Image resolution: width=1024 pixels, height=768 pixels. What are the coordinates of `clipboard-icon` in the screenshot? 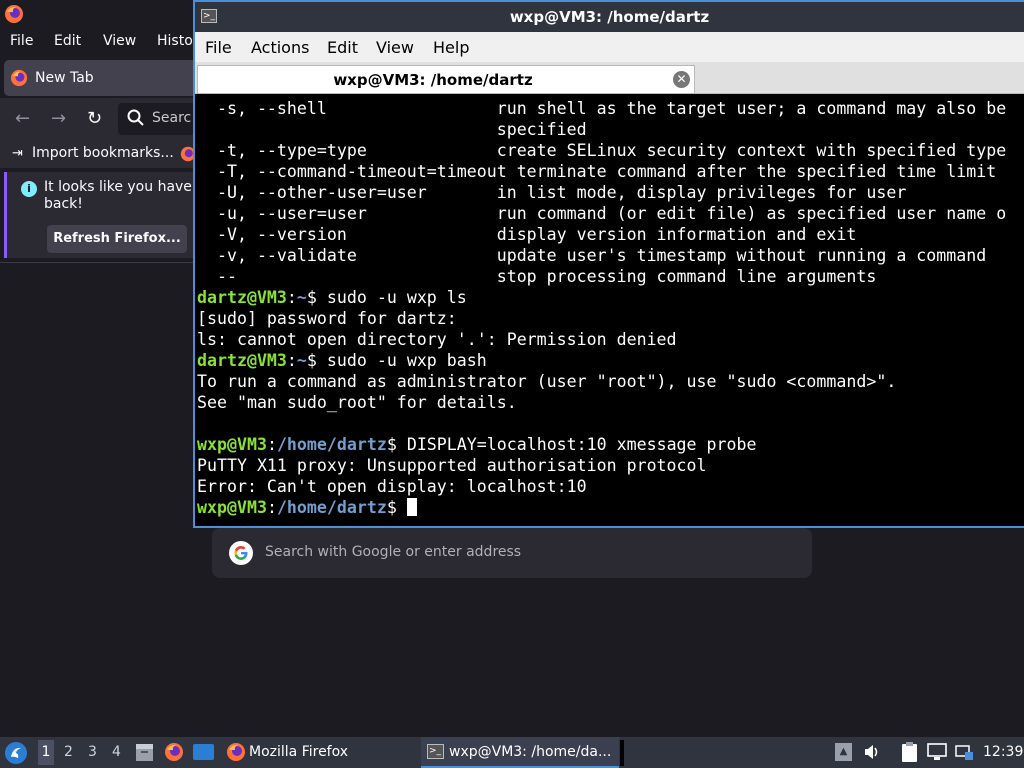 It's located at (909, 752).